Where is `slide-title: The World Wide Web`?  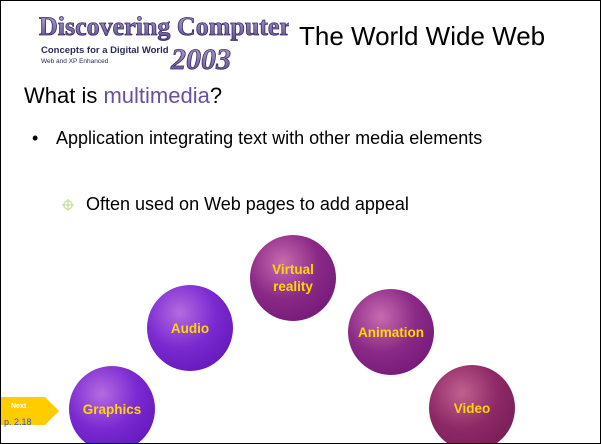
slide-title: The World Wide Web is located at coordinates (422, 36).